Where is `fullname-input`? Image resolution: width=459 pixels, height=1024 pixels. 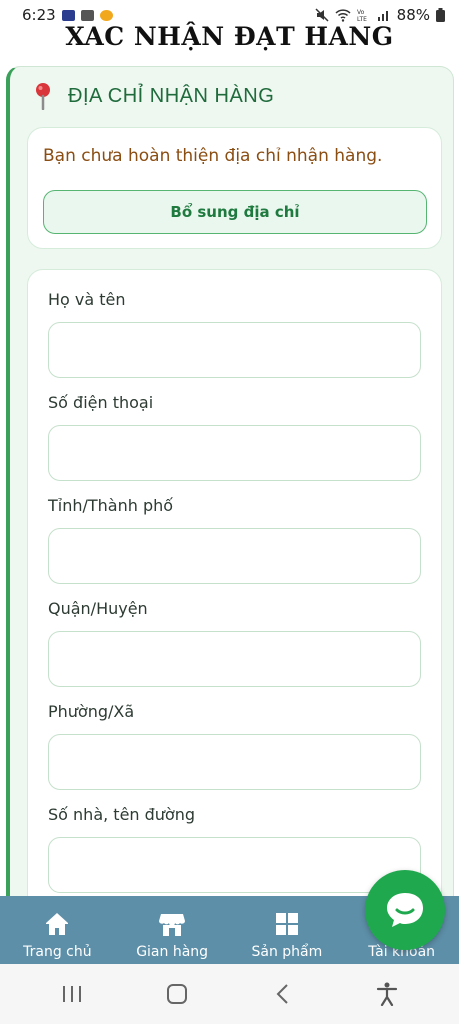
fullname-input is located at coordinates (234, 350).